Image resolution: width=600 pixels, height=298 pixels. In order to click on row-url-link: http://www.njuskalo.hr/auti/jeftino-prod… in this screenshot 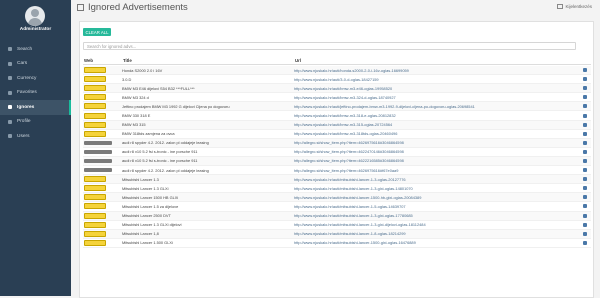, I will do `click(438, 106)`.